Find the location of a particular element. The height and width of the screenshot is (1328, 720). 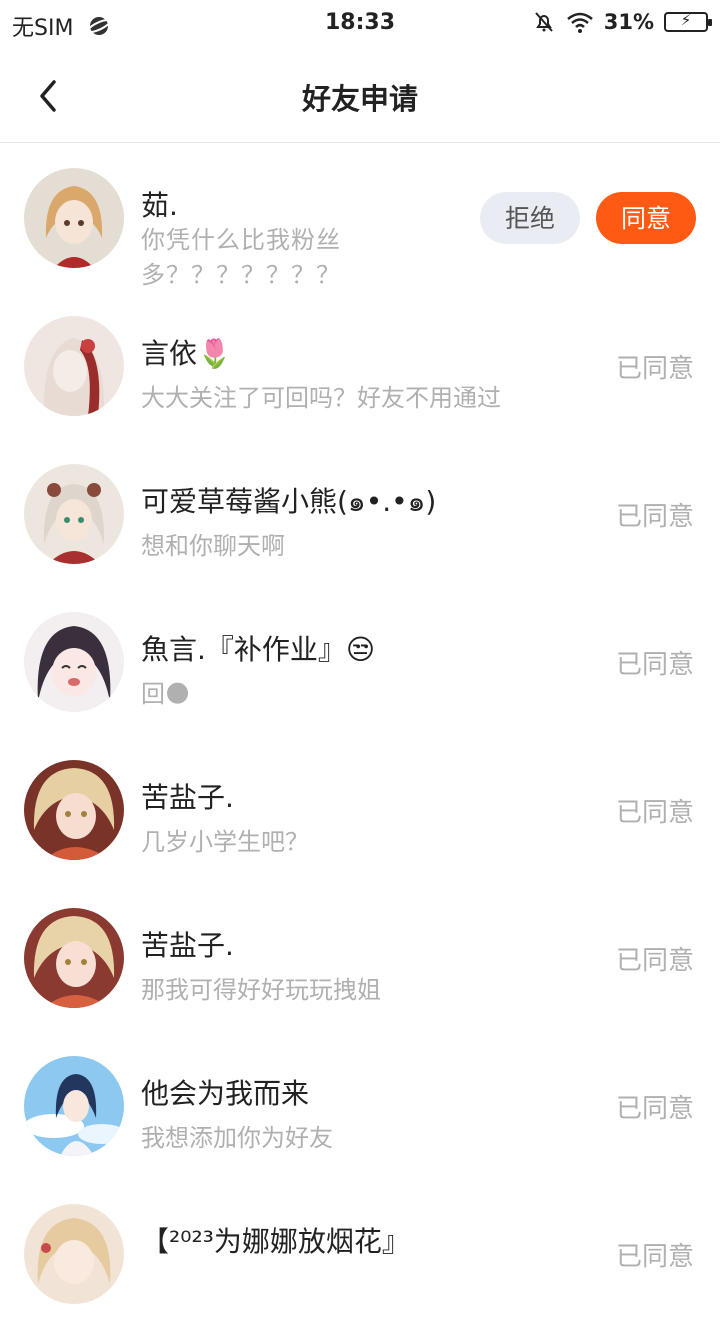

requester-name: 茹. is located at coordinates (159, 205).